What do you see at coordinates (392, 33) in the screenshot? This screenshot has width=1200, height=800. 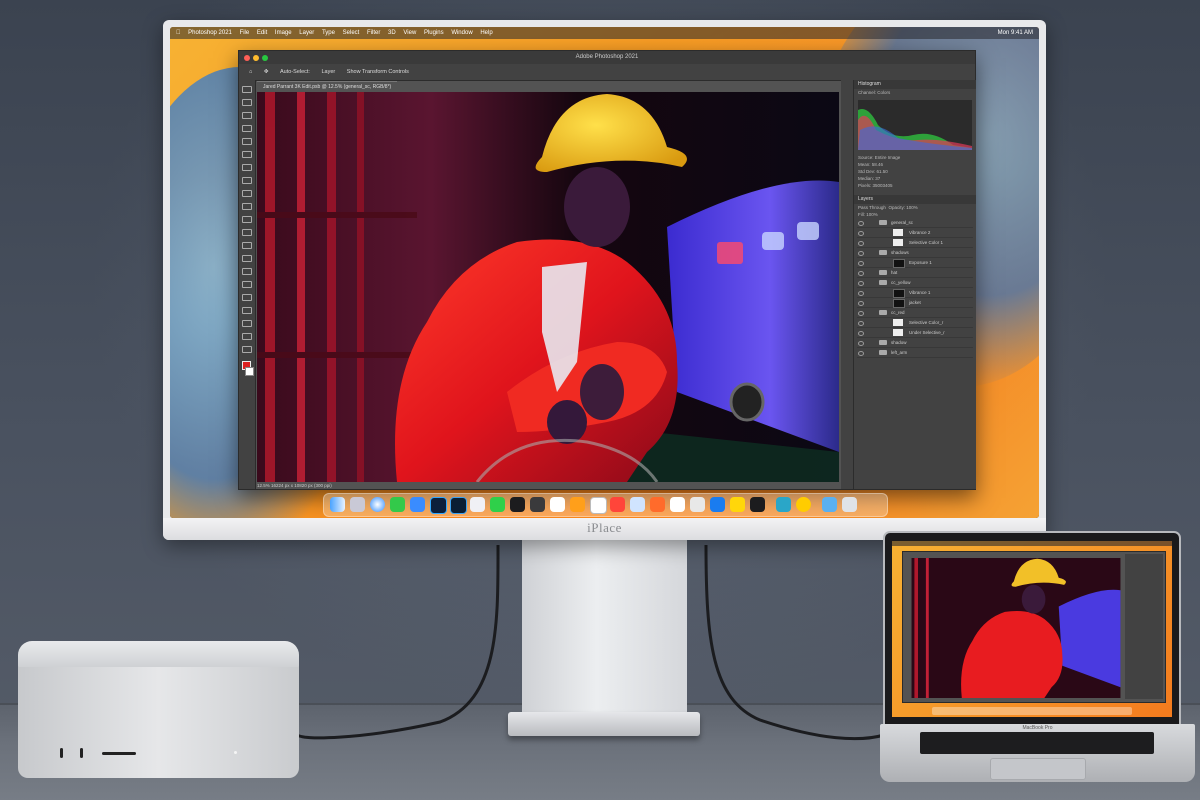 I see `menu-item: 3D` at bounding box center [392, 33].